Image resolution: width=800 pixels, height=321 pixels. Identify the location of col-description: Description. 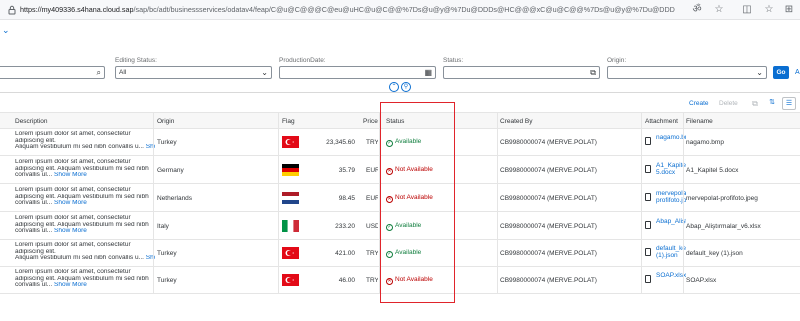
(31, 121).